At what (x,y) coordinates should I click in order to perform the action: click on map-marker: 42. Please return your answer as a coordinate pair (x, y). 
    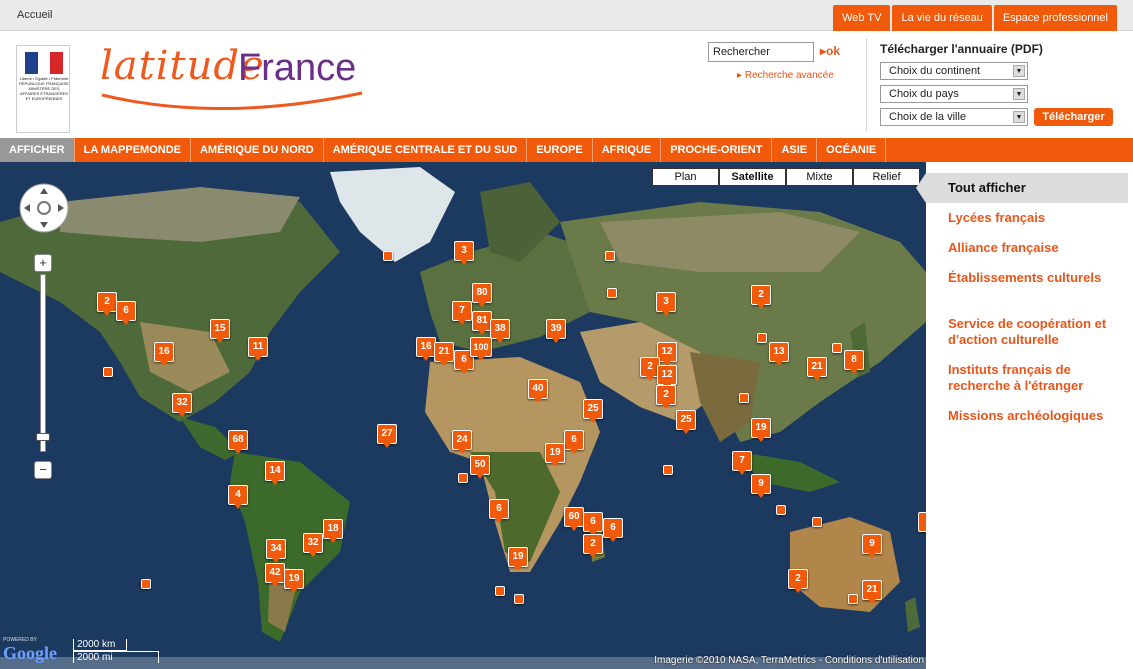
    Looking at the image, I should click on (275, 575).